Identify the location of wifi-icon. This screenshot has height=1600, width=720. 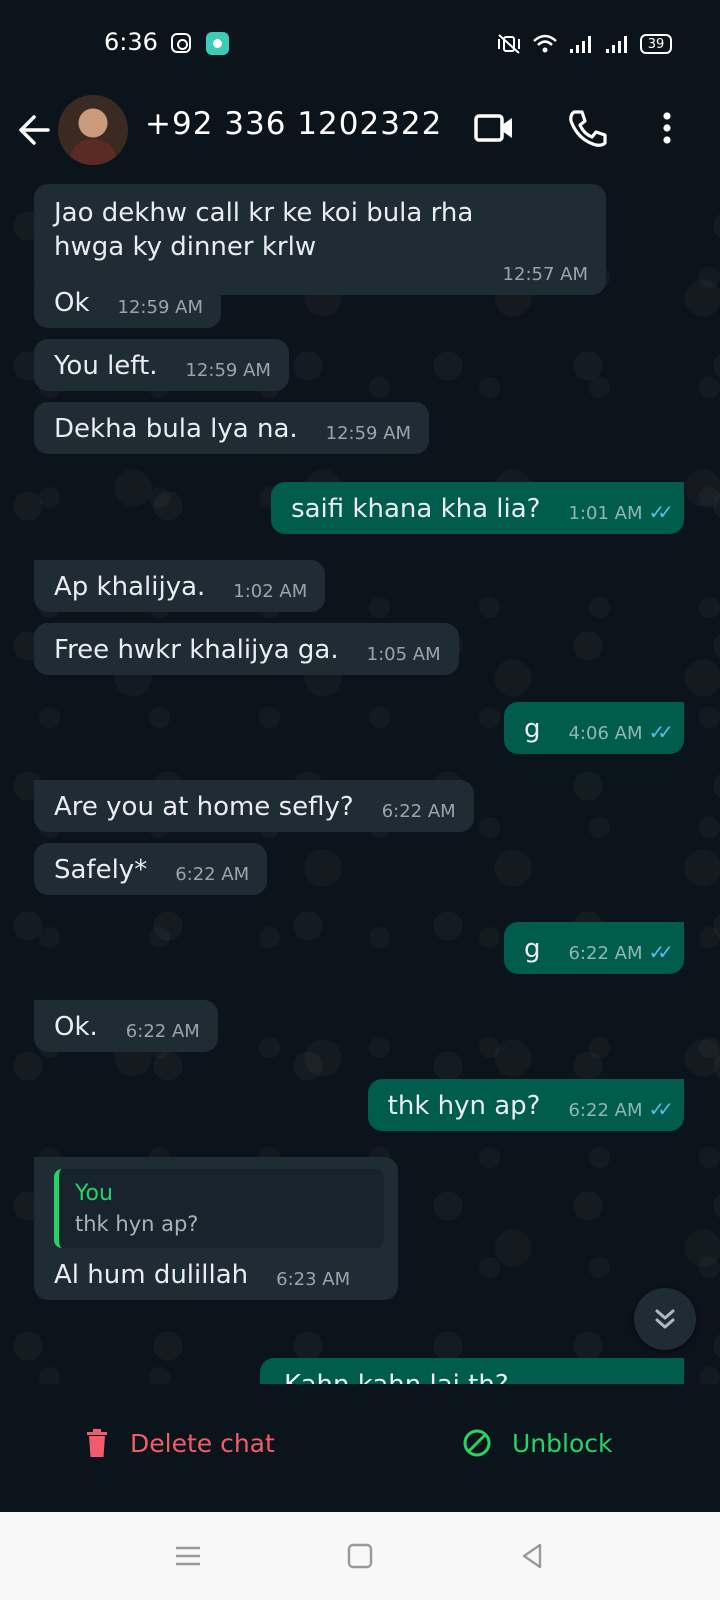
(545, 43).